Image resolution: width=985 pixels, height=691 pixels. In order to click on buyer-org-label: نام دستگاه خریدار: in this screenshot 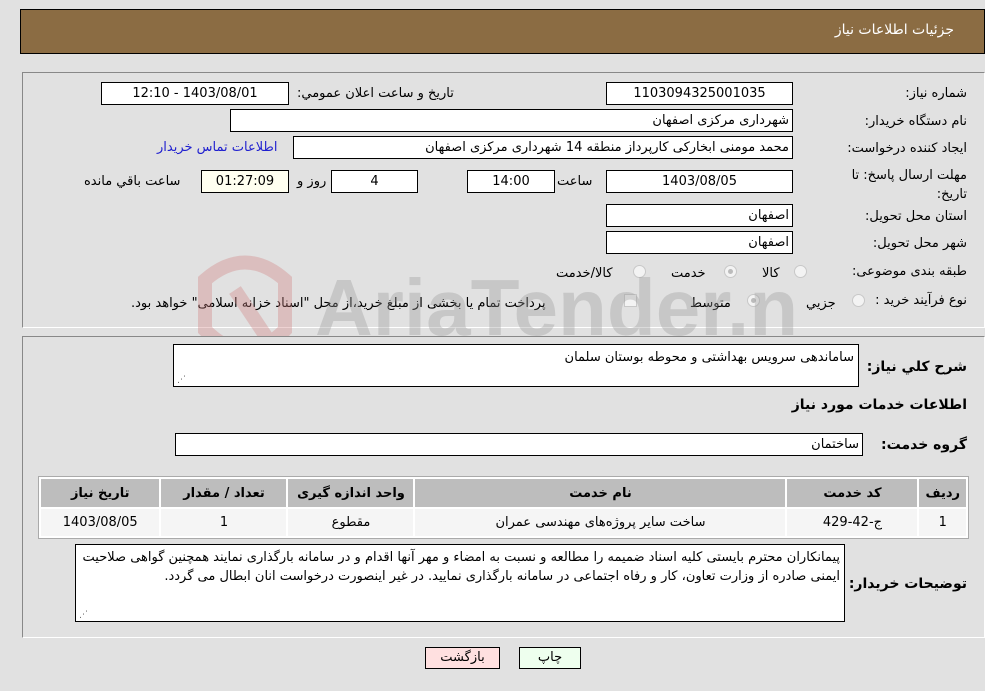, I will do `click(915, 121)`.